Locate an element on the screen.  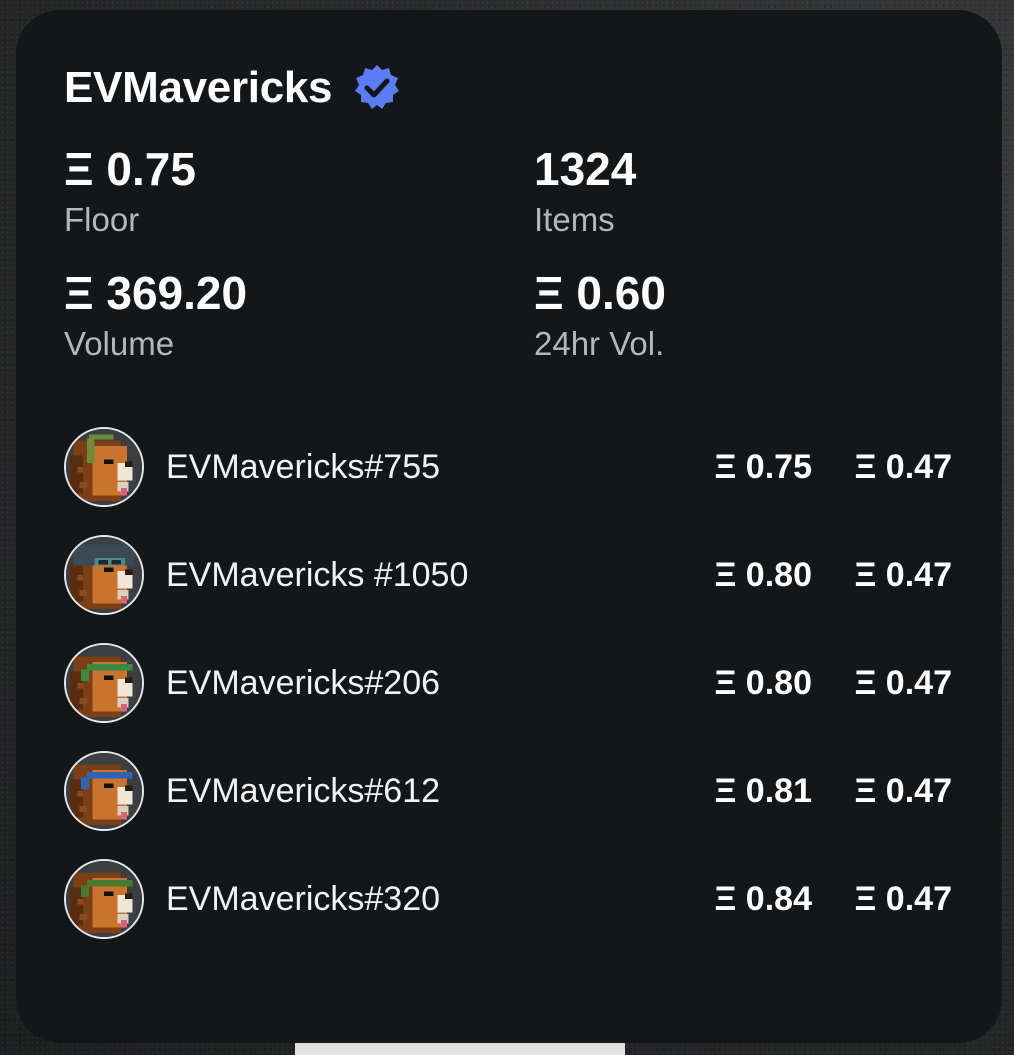
vol24-value: Ξ 0.60 is located at coordinates (600, 293).